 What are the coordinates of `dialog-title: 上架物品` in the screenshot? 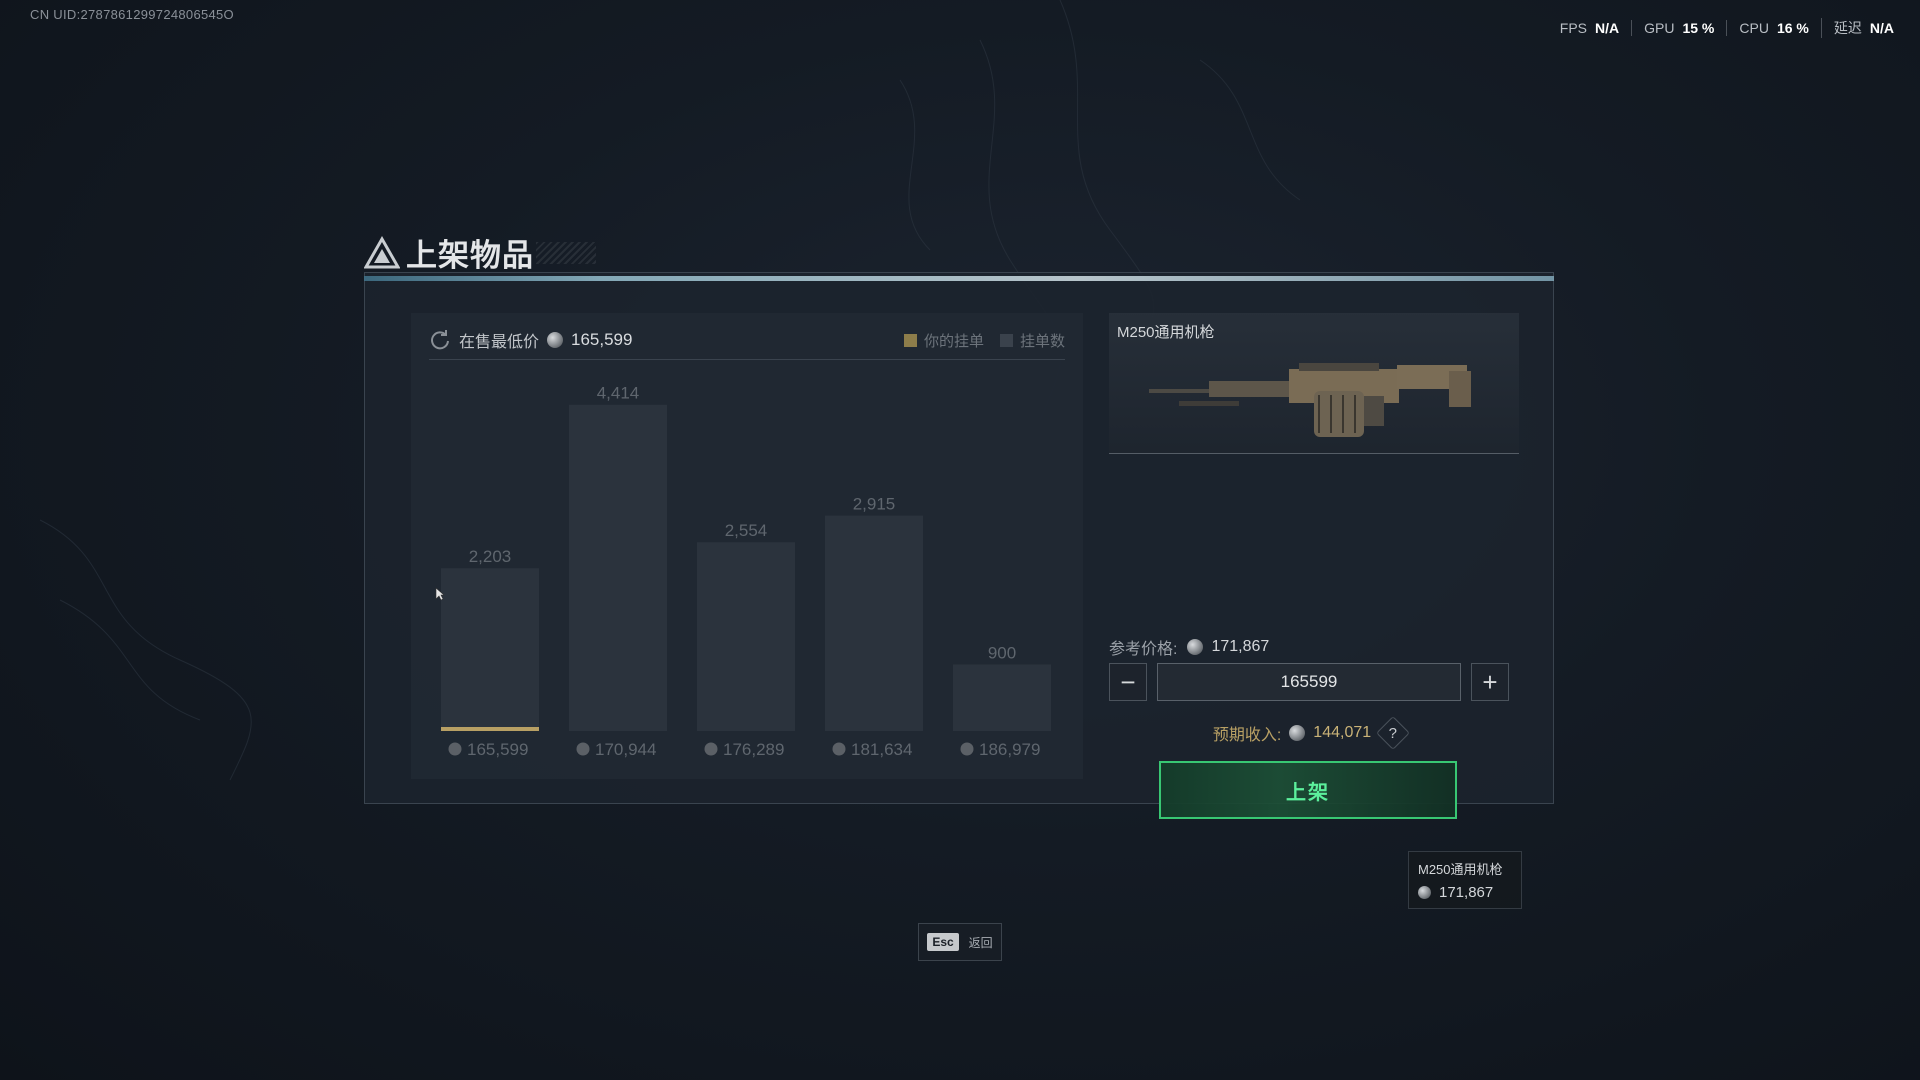 It's located at (470, 255).